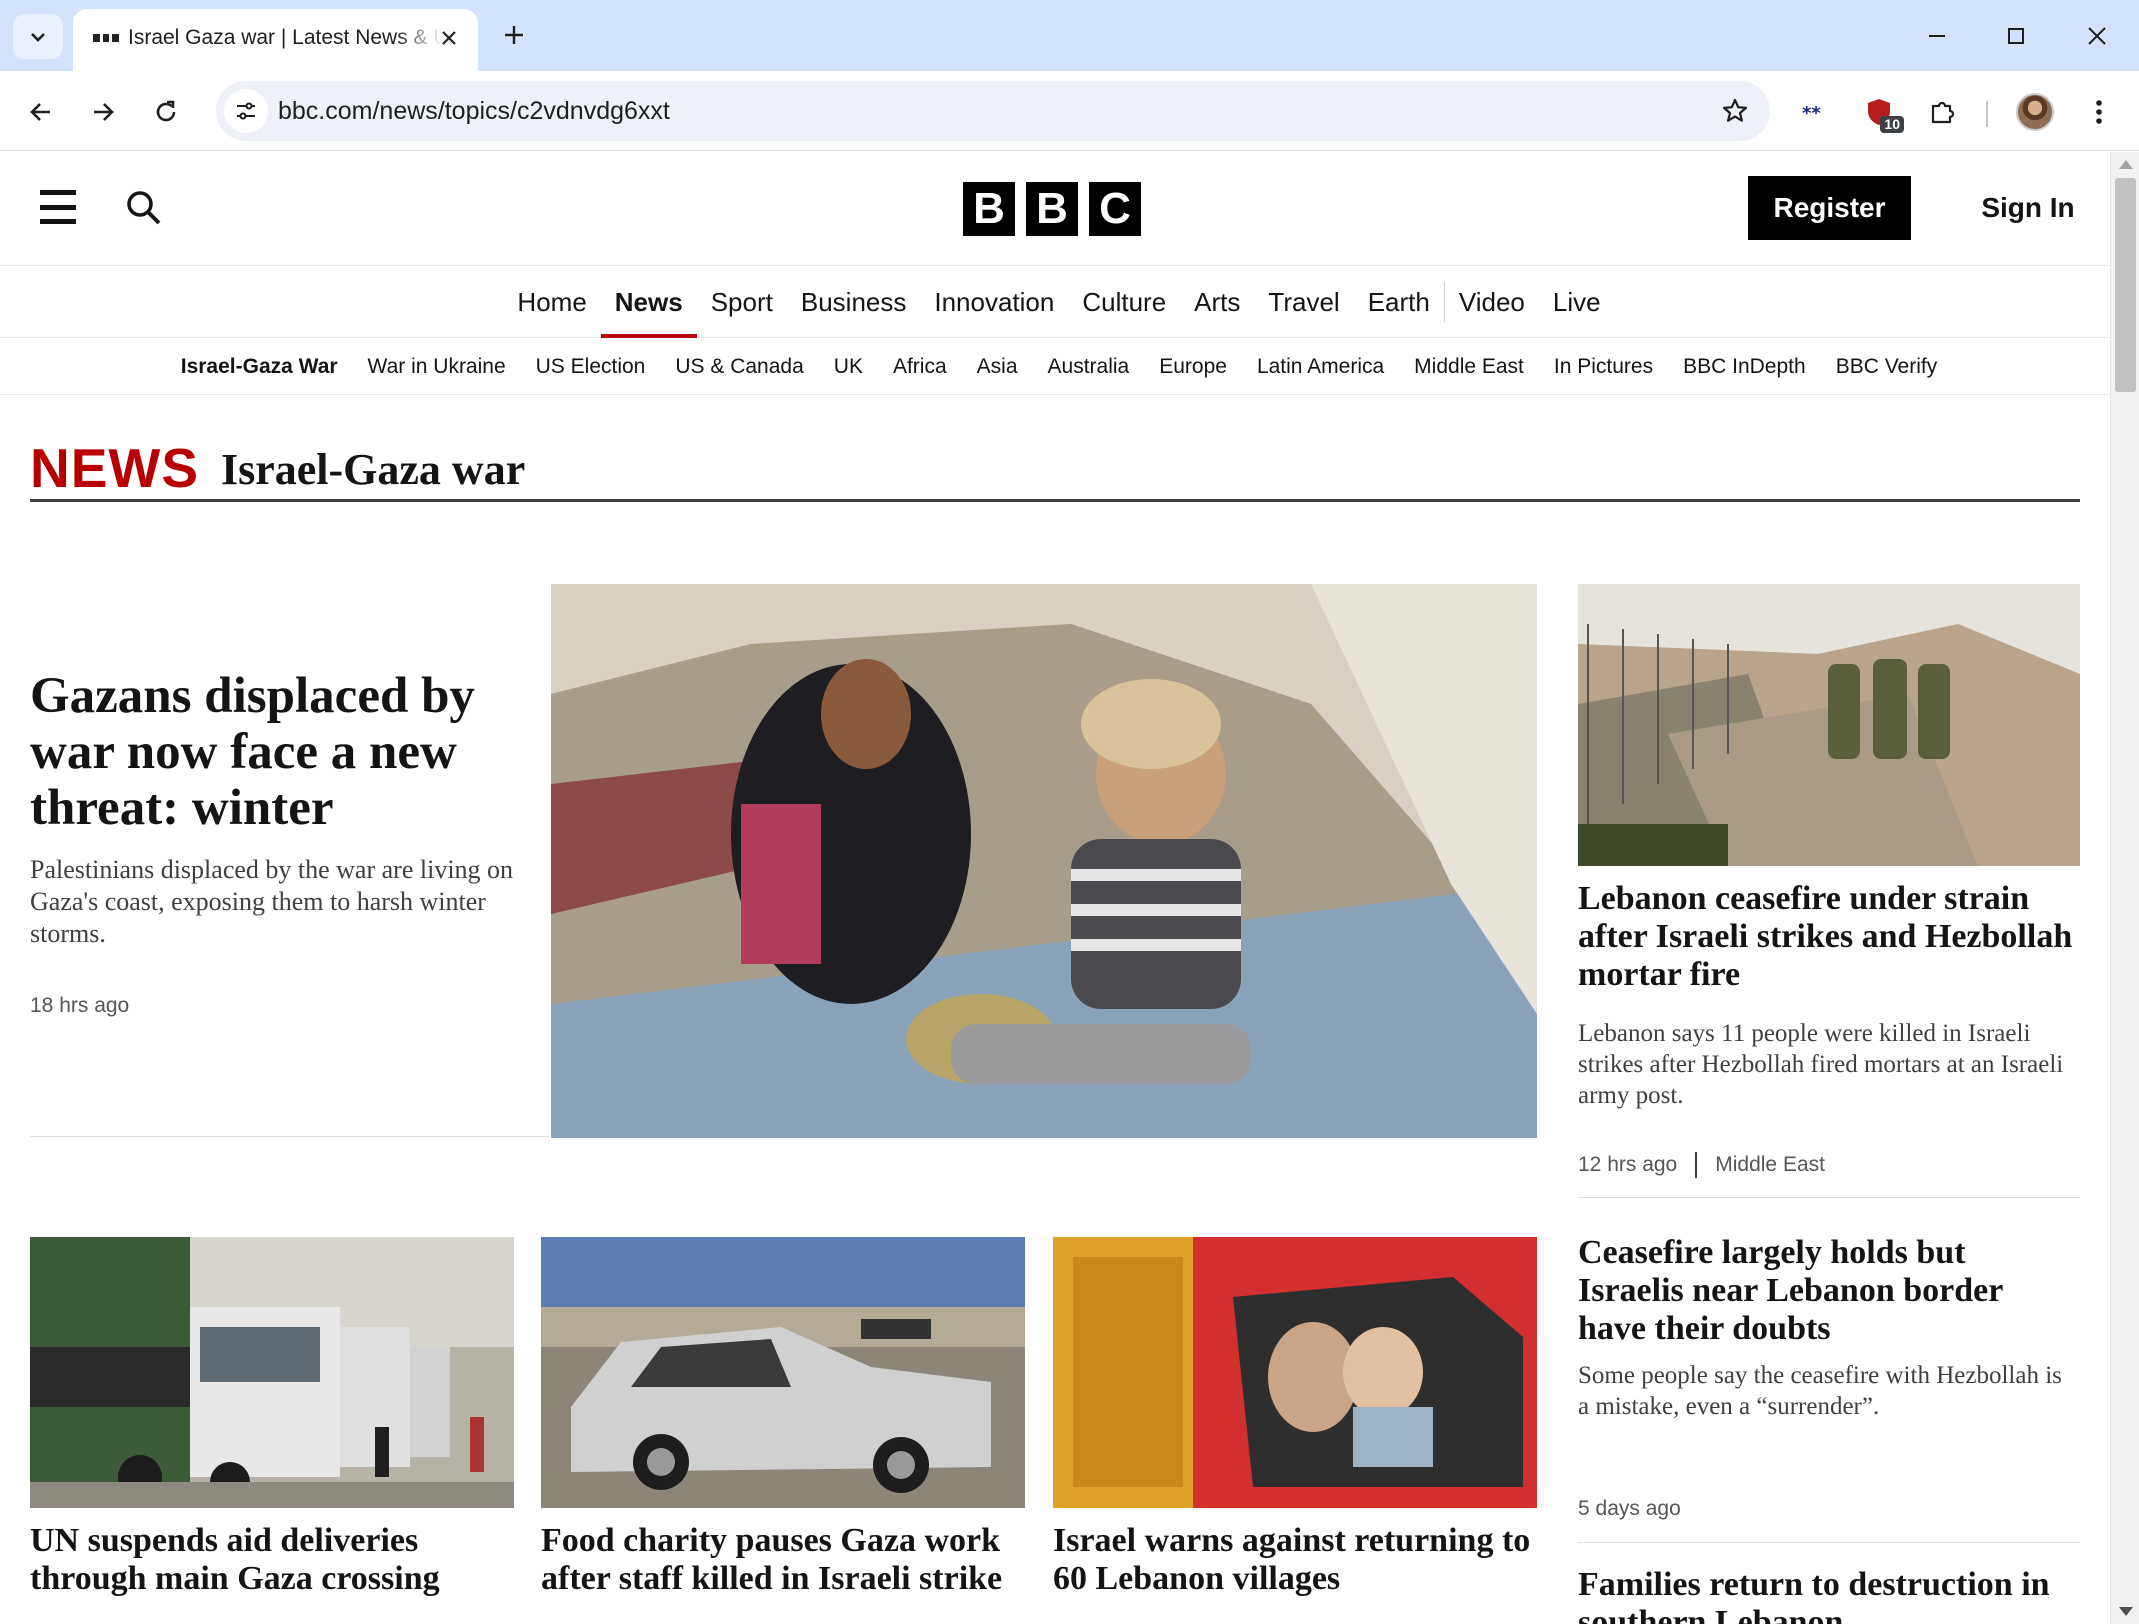 This screenshot has width=2139, height=1624. What do you see at coordinates (1987, 114) in the screenshot?
I see `toolbar-divider` at bounding box center [1987, 114].